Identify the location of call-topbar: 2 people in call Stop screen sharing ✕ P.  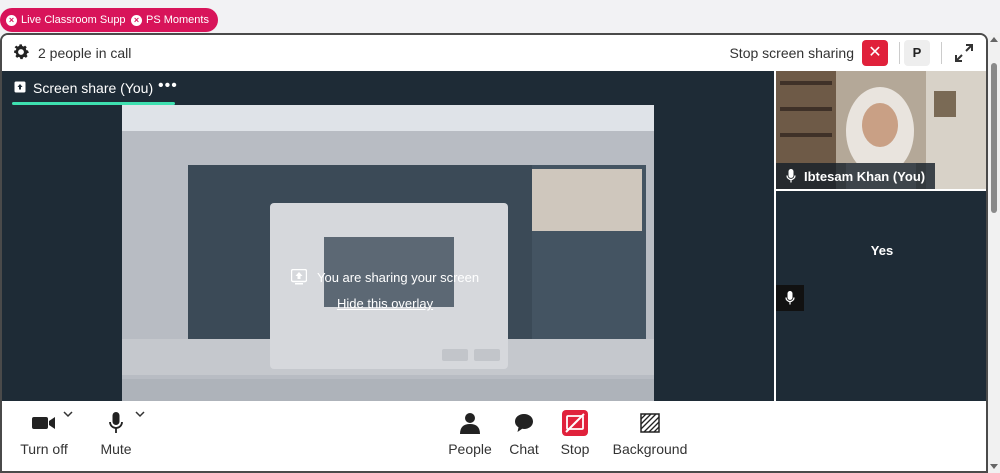
(494, 53).